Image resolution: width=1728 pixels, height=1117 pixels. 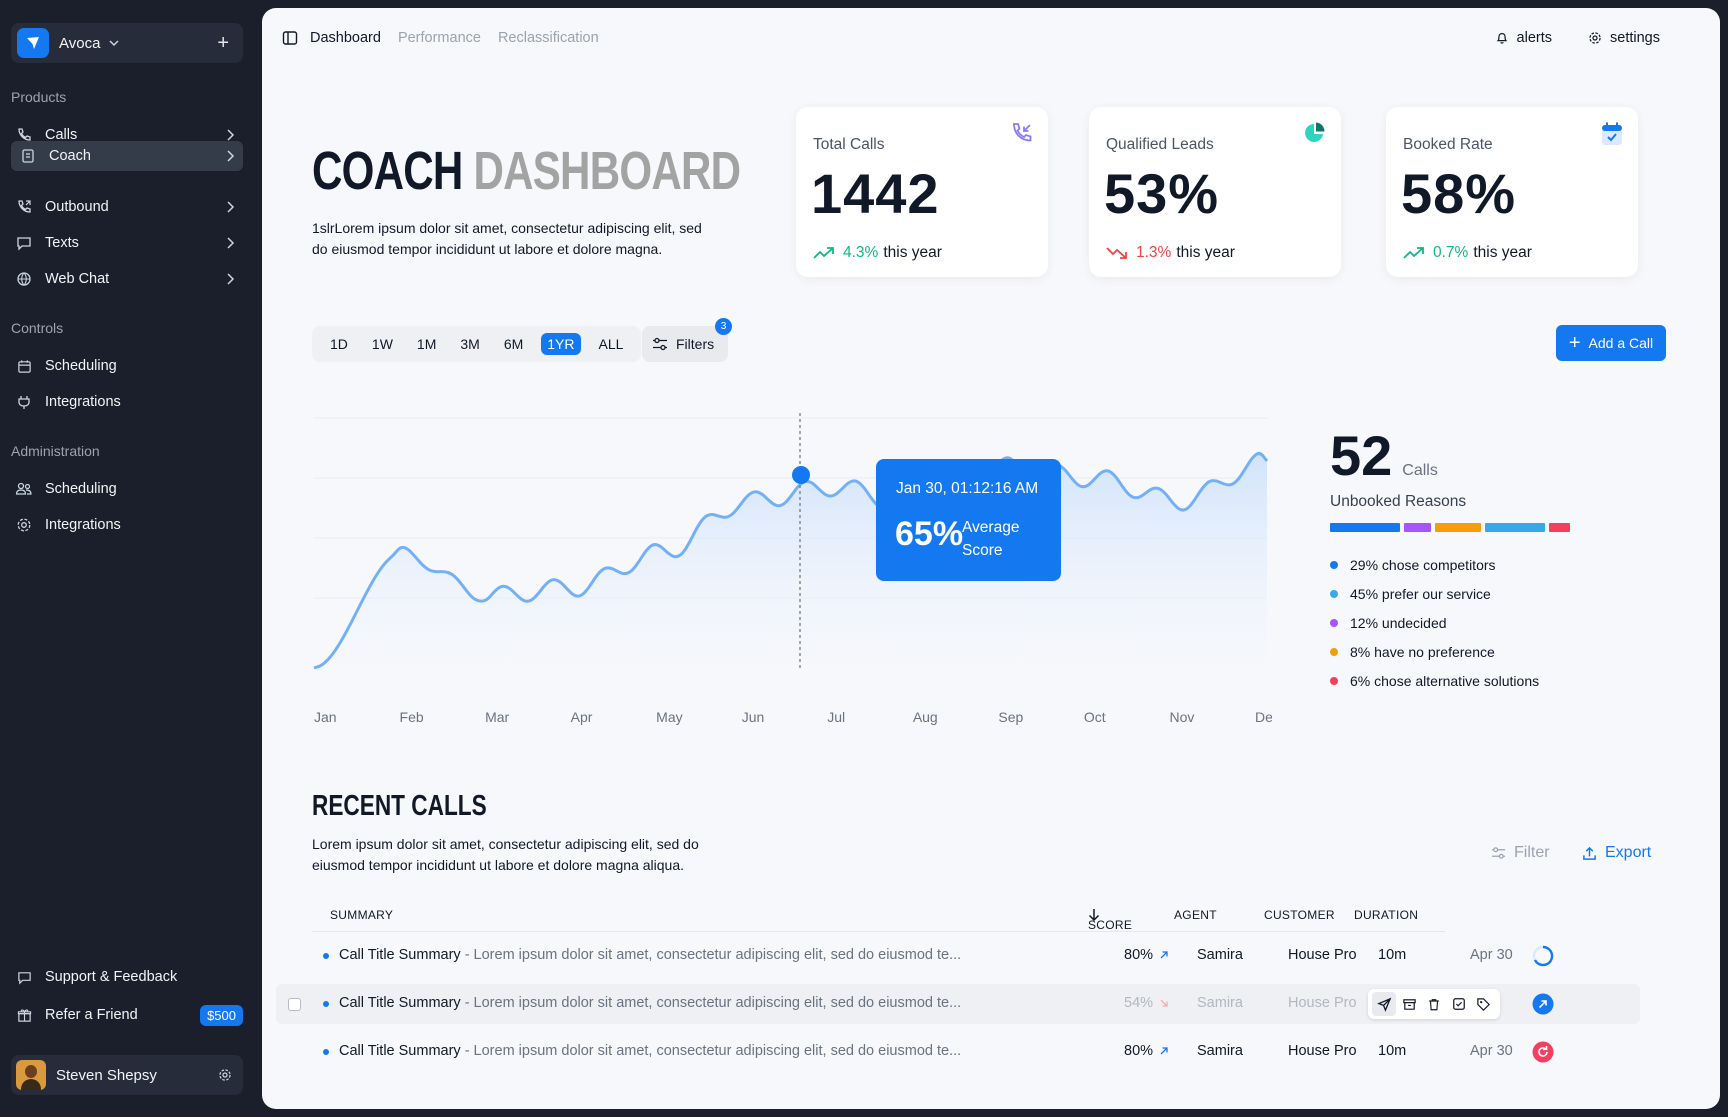 What do you see at coordinates (1498, 853) in the screenshot?
I see `sliders-icon` at bounding box center [1498, 853].